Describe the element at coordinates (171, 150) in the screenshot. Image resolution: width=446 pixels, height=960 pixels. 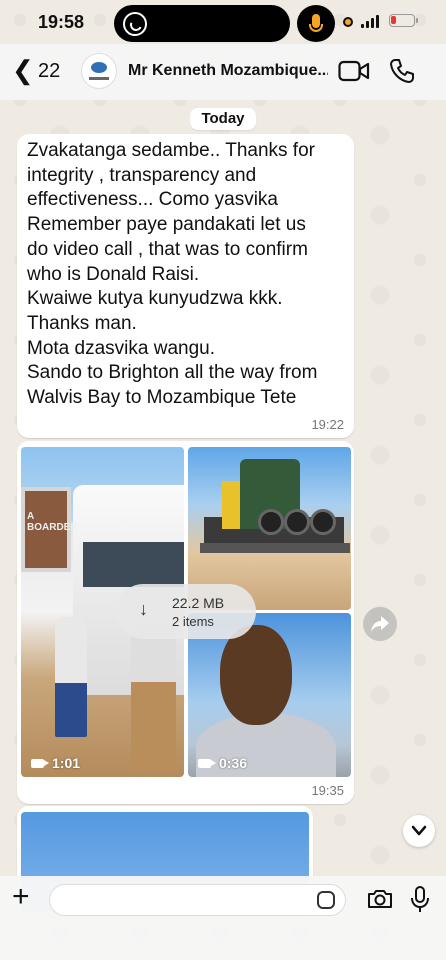
I see `message-line: Zvakatanga sedambe.. Thanks for` at that location.